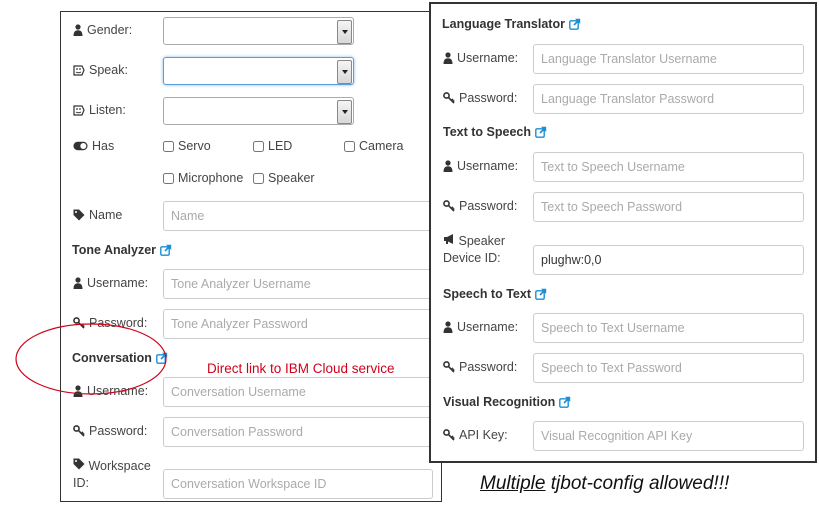  What do you see at coordinates (168, 146) in the screenshot?
I see `servo-checkbox` at bounding box center [168, 146].